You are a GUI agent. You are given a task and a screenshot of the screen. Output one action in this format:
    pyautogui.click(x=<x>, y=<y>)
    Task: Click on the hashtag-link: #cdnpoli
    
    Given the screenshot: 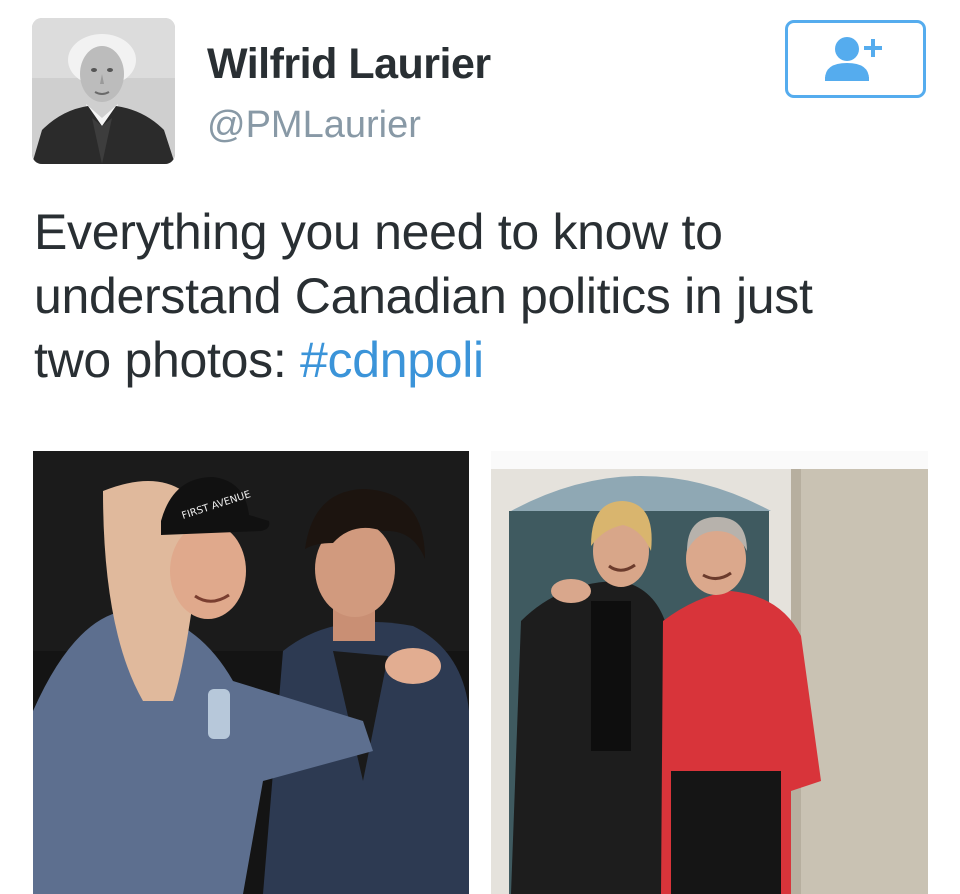 What is the action you would take?
    pyautogui.click(x=392, y=360)
    